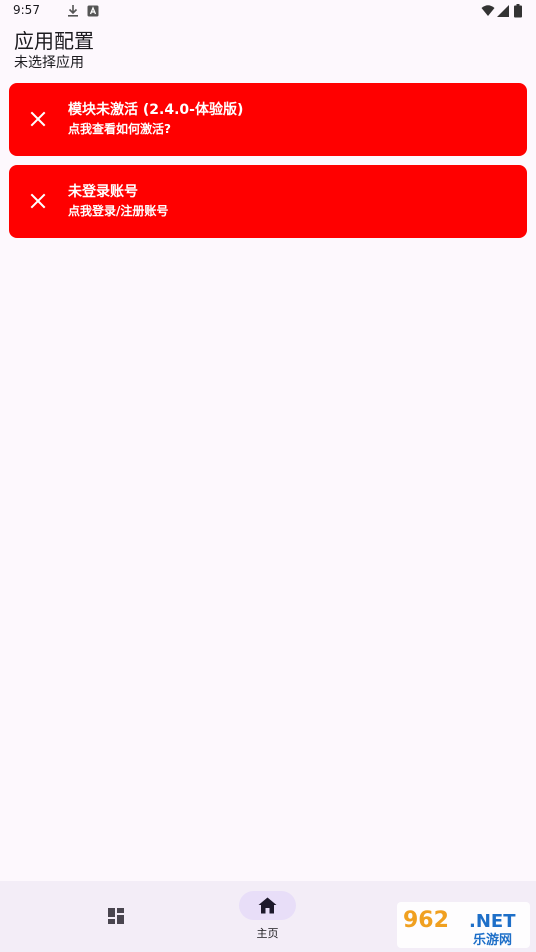 The width and height of the screenshot is (536, 952). What do you see at coordinates (268, 201) in the screenshot?
I see `account-status-card: 未登录账号 点我登录/注册账号` at bounding box center [268, 201].